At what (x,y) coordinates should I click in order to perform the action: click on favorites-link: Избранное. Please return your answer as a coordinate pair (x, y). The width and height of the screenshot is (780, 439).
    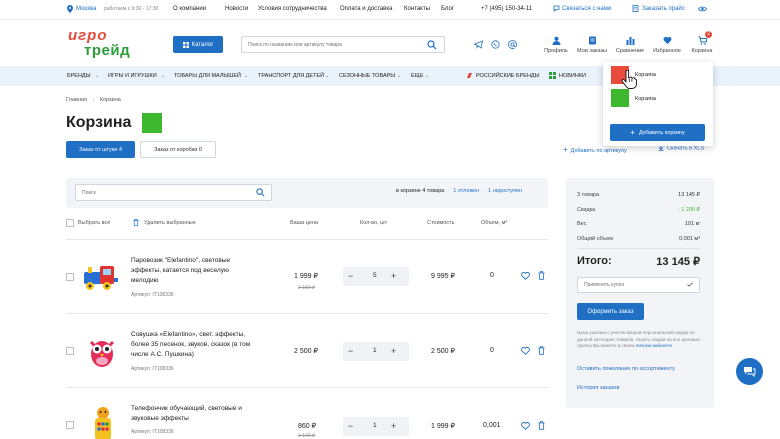
    Looking at the image, I should click on (667, 45).